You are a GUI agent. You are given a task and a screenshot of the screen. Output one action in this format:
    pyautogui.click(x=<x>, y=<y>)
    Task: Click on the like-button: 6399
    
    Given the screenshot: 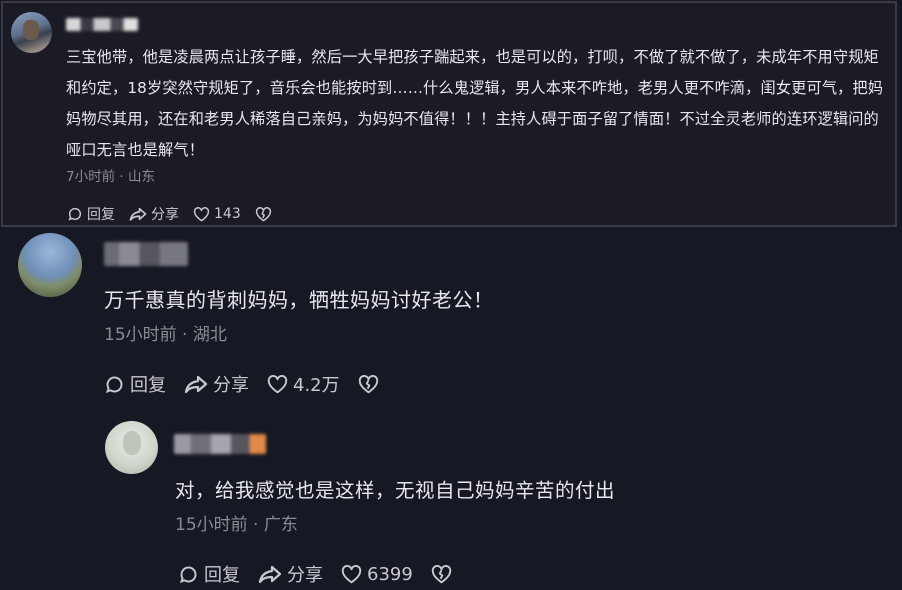 What is the action you would take?
    pyautogui.click(x=377, y=574)
    